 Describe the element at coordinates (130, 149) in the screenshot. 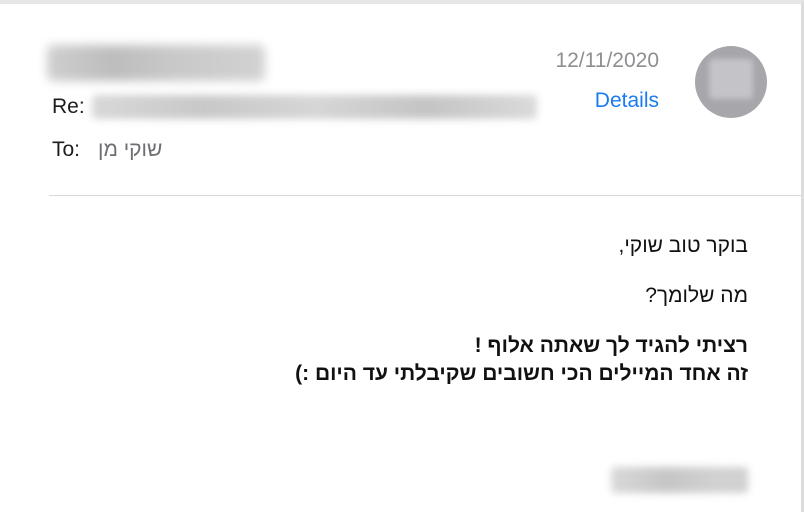

I see `recipient-name: שוקי מן` at that location.